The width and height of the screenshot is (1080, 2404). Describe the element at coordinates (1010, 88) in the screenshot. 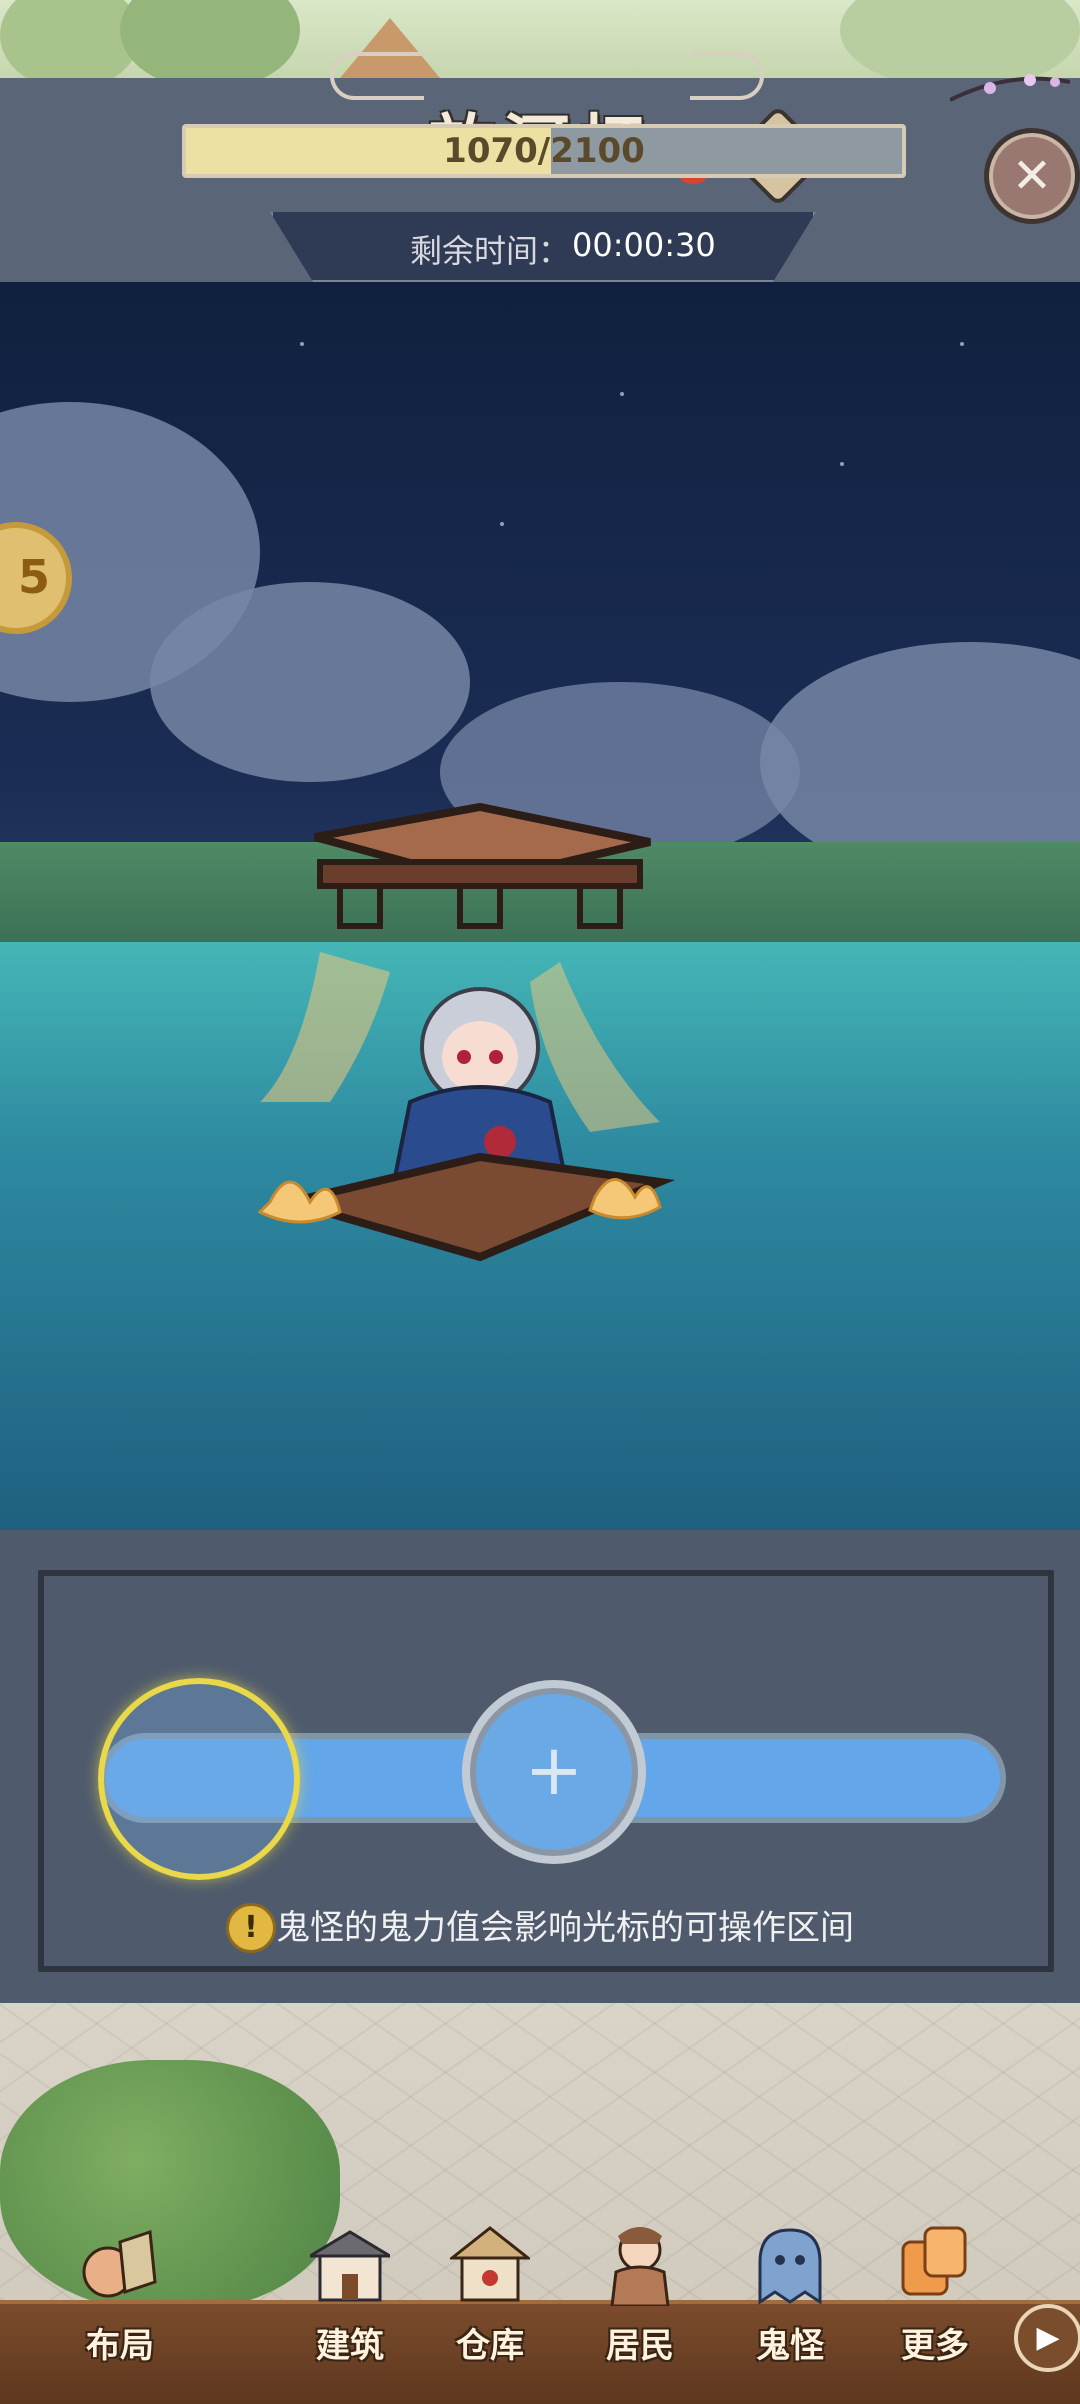

I see `blossom-branch-decoration` at that location.